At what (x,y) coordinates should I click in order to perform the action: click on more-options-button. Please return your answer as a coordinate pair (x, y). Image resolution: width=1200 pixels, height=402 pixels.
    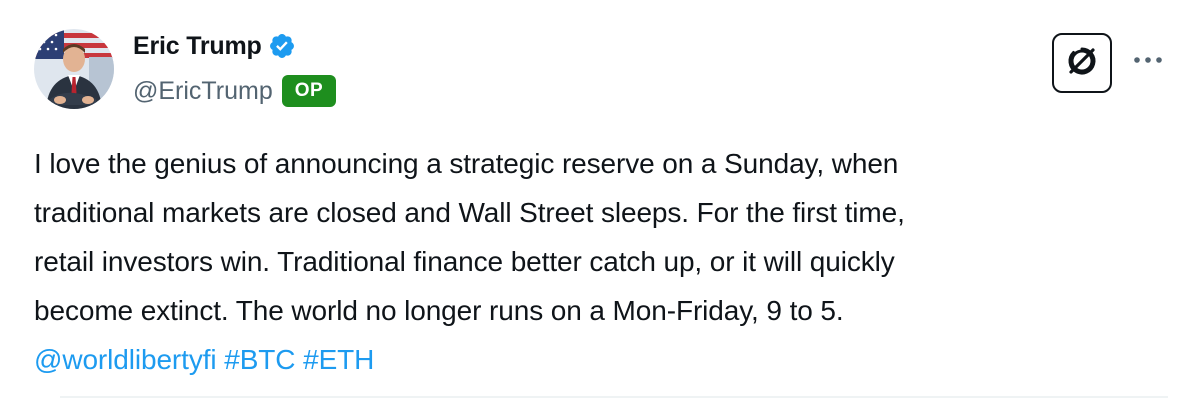
    Looking at the image, I should click on (1148, 61).